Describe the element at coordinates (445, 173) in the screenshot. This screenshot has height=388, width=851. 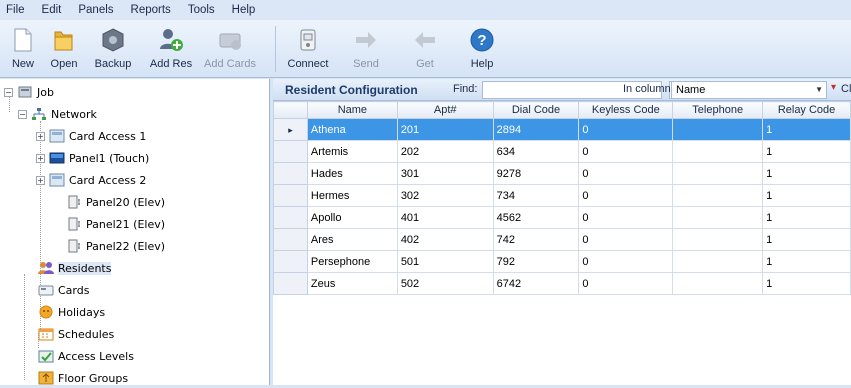
I see `cell-apt: 301` at that location.